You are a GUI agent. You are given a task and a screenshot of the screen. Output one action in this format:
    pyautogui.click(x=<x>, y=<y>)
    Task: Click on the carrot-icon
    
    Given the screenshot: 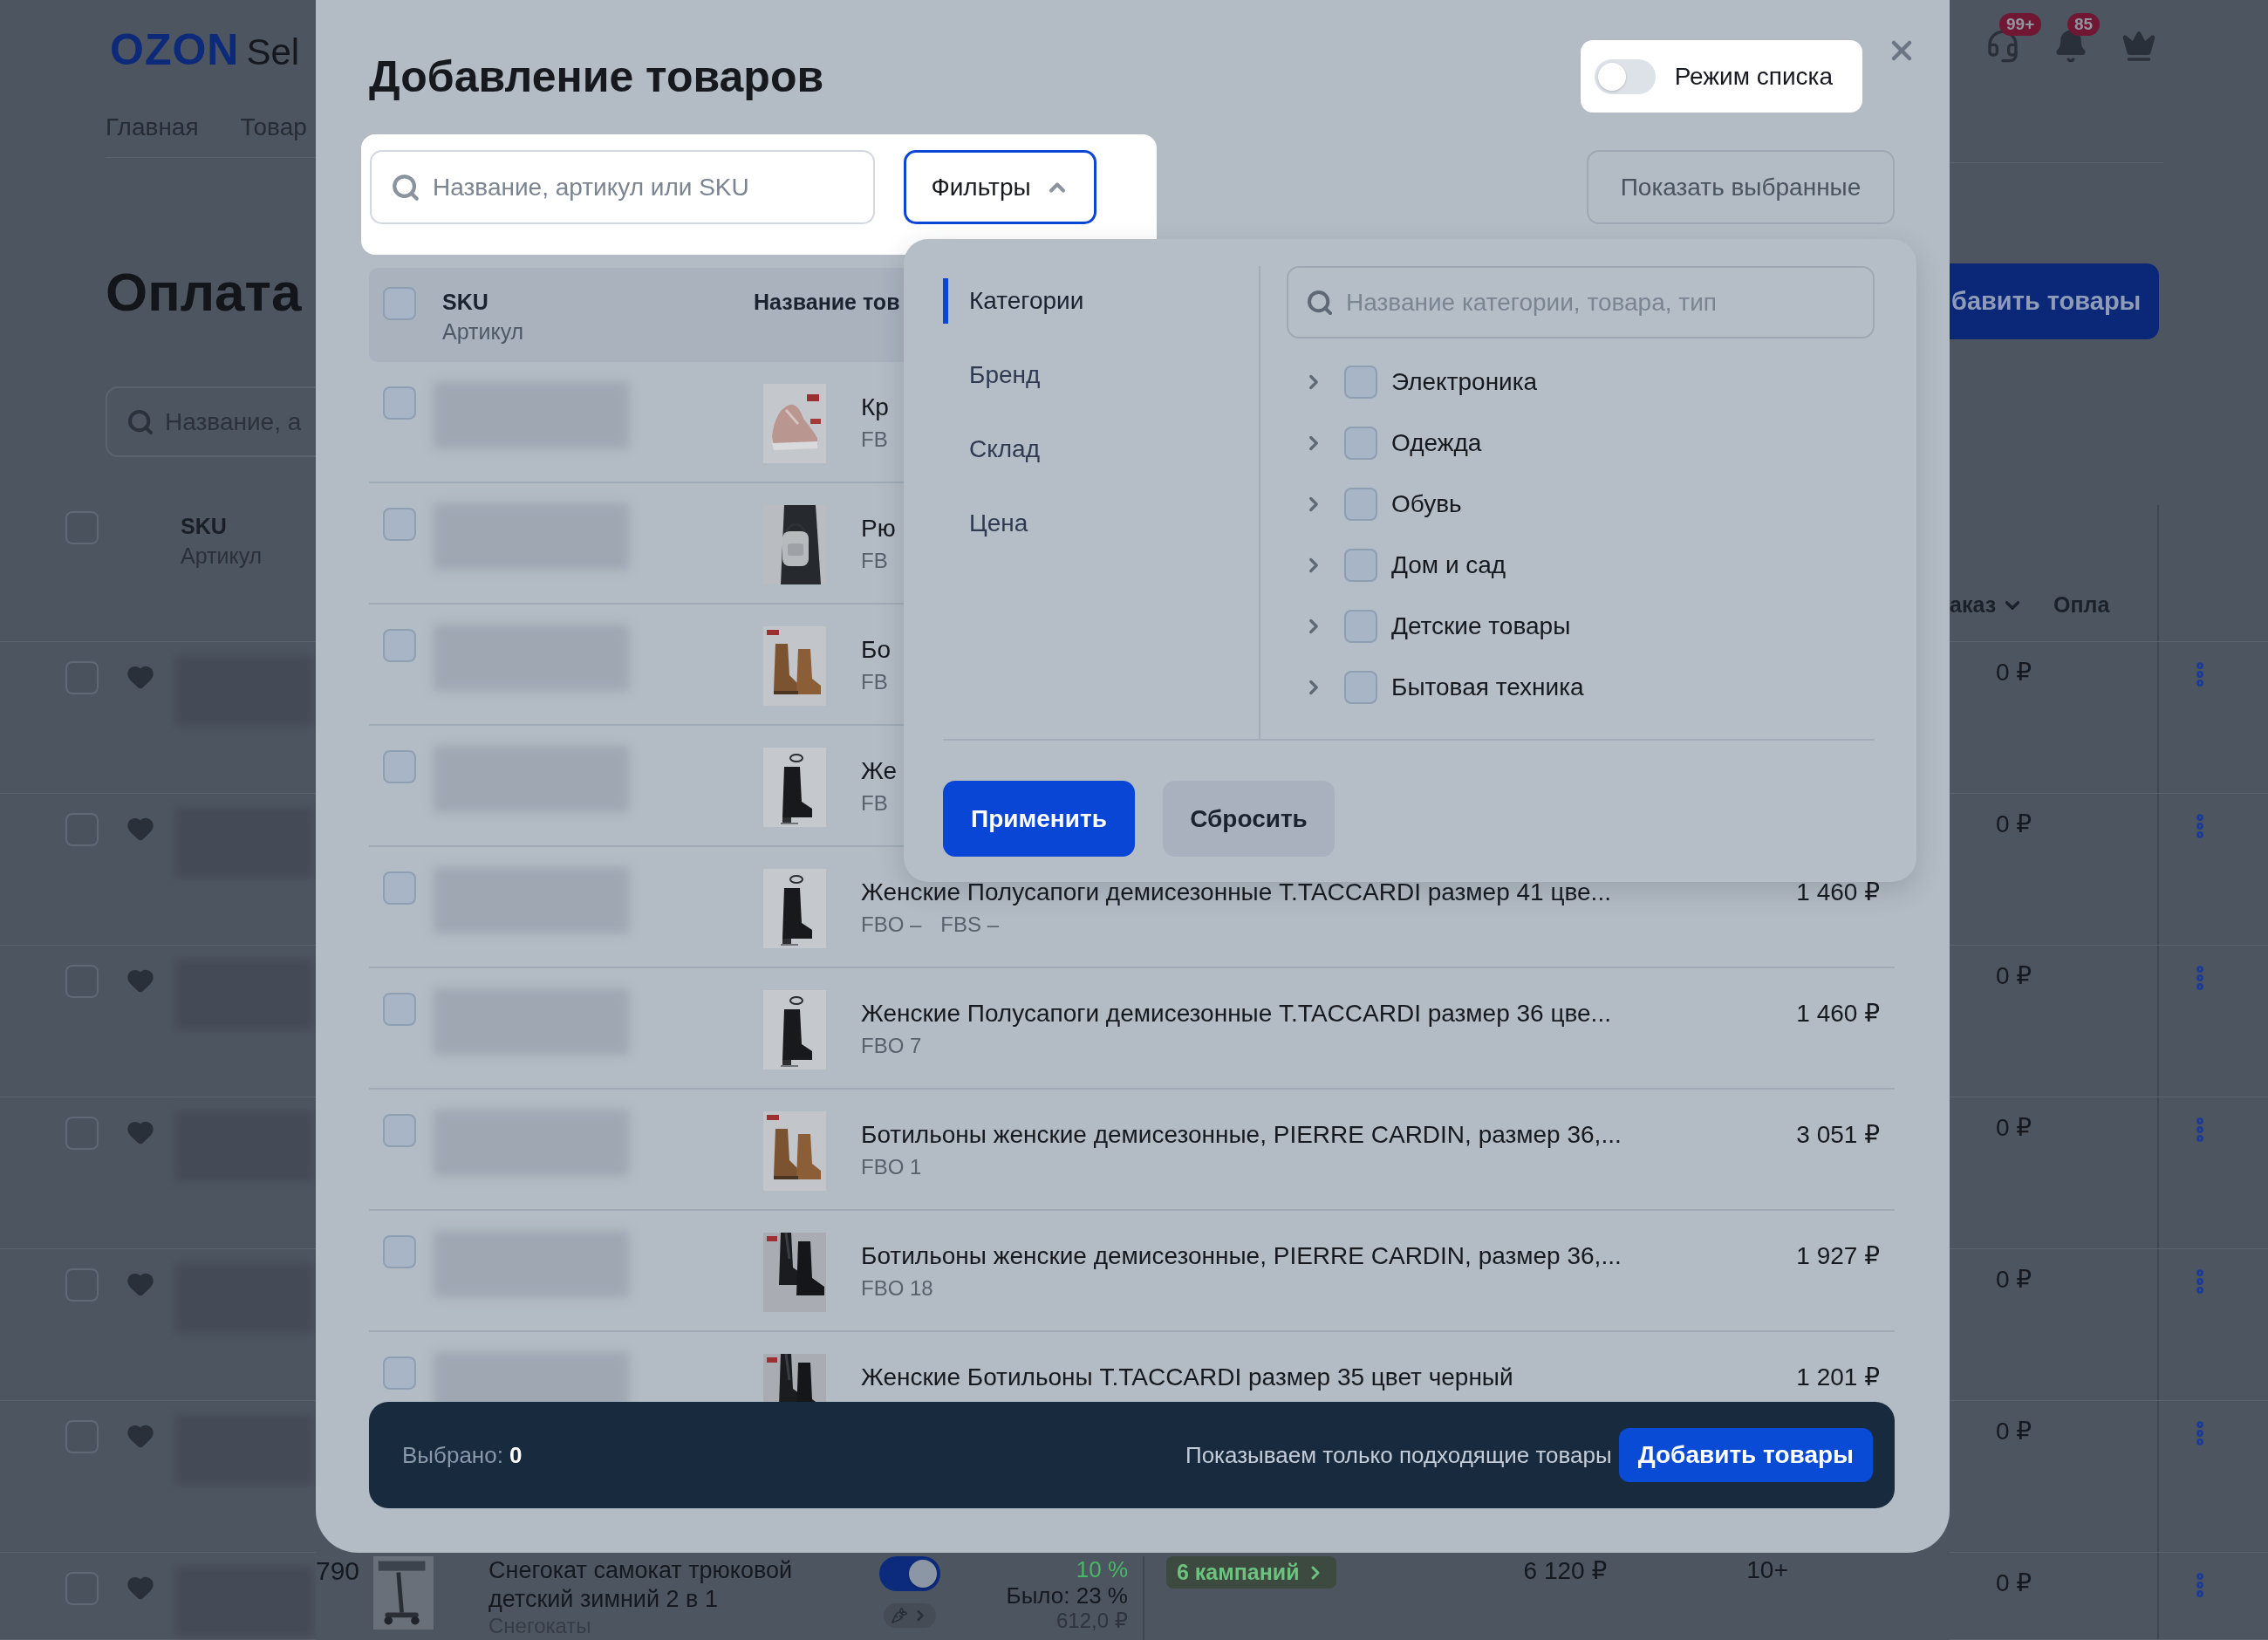 What is the action you would take?
    pyautogui.click(x=900, y=1615)
    